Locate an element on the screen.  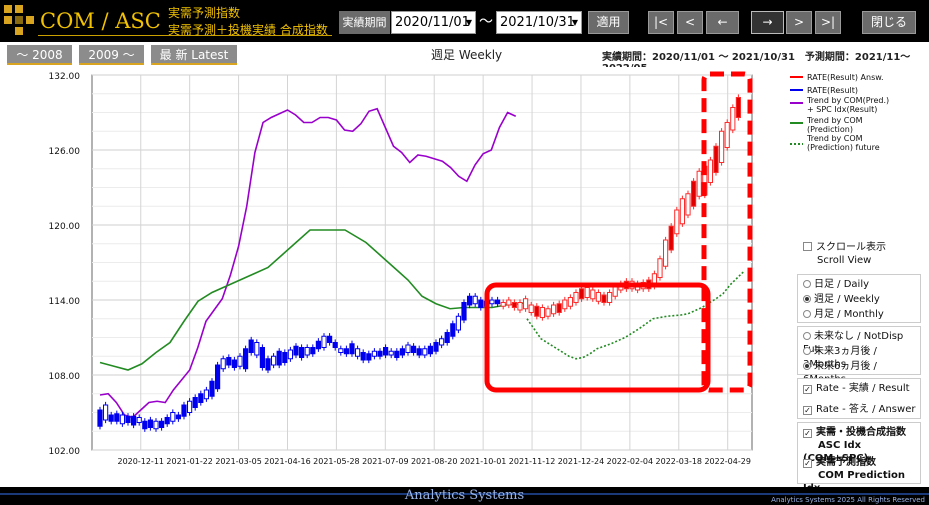
period-label: 実績期間 is located at coordinates (364, 22).